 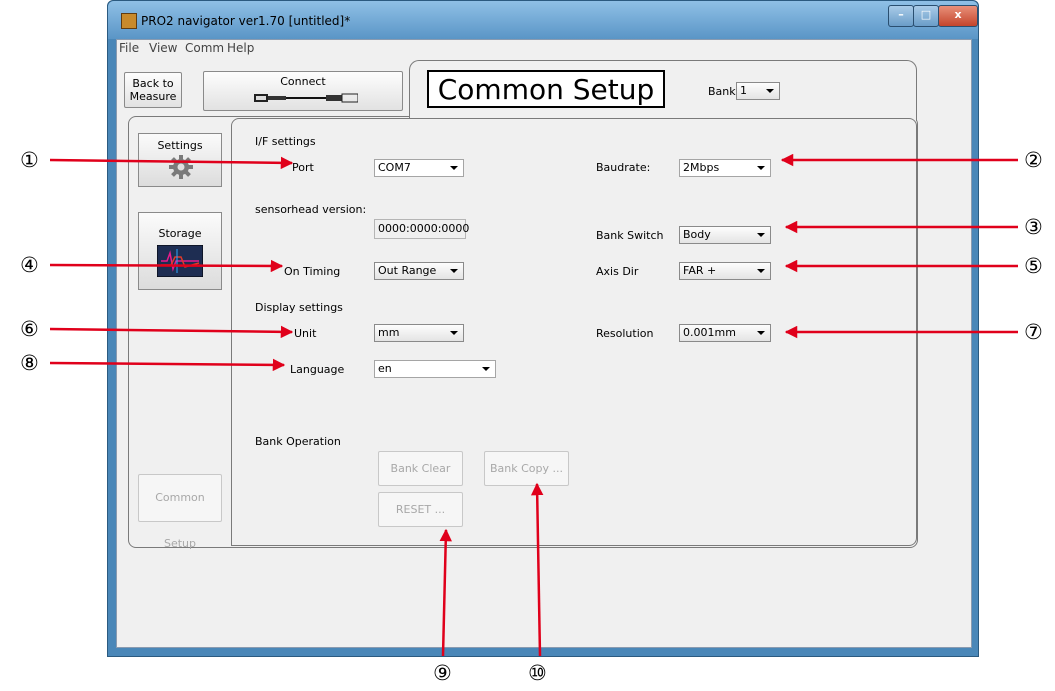 What do you see at coordinates (129, 21) in the screenshot?
I see `app-icon` at bounding box center [129, 21].